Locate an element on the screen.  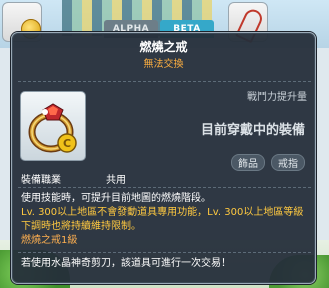
item-name: 燃燒之戒 is located at coordinates (163, 47).